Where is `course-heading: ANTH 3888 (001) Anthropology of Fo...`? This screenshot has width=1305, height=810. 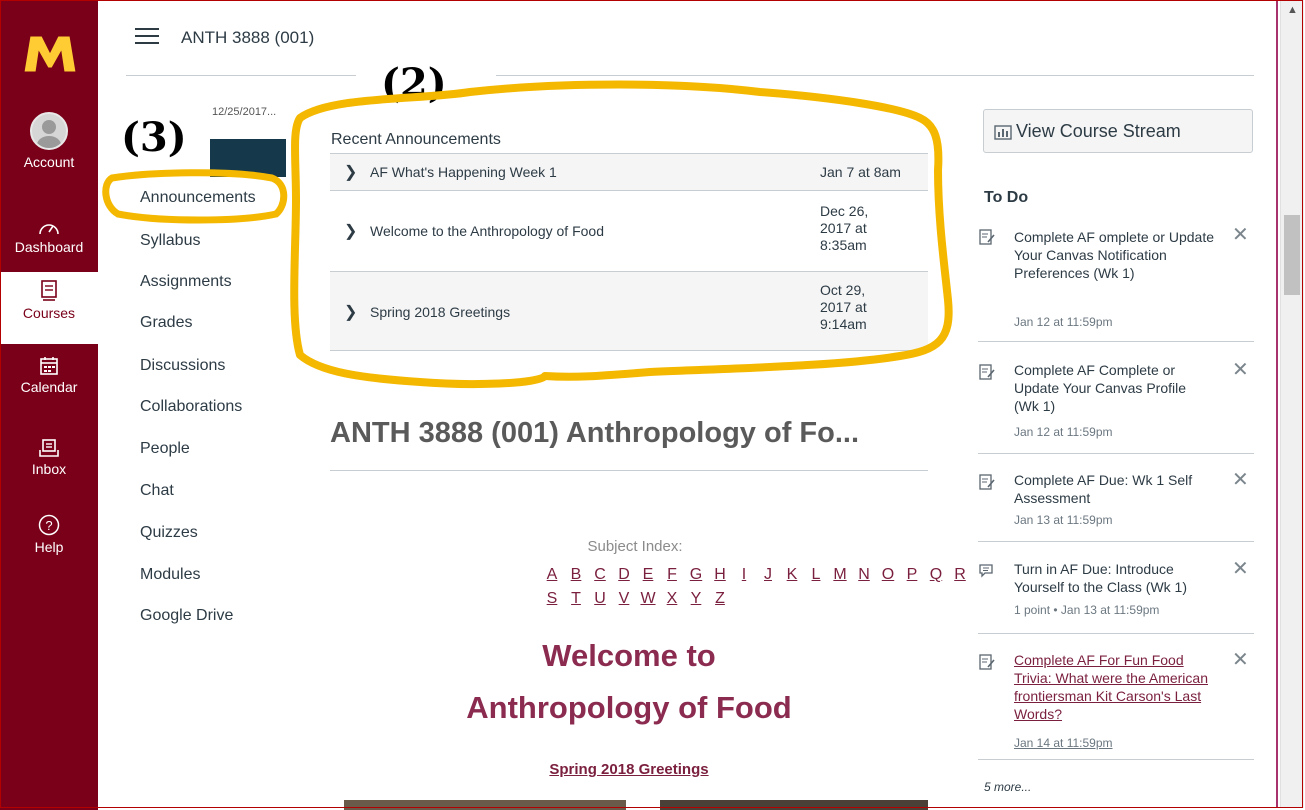
course-heading: ANTH 3888 (001) Anthropology of Fo... is located at coordinates (595, 433).